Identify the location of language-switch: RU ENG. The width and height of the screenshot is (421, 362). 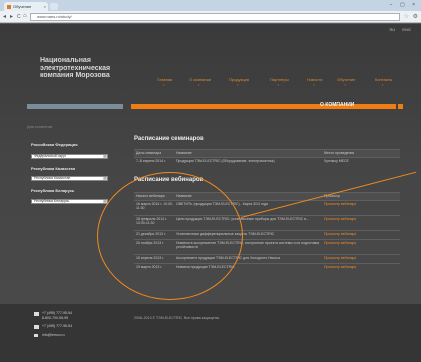
(400, 29).